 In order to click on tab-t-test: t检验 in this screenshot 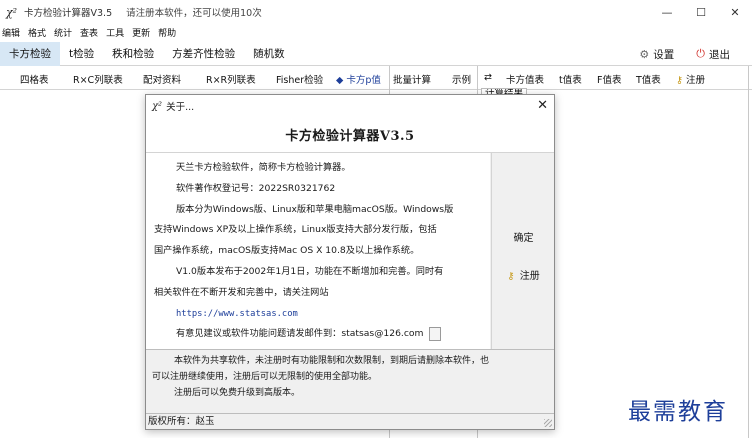, I will do `click(81, 54)`.